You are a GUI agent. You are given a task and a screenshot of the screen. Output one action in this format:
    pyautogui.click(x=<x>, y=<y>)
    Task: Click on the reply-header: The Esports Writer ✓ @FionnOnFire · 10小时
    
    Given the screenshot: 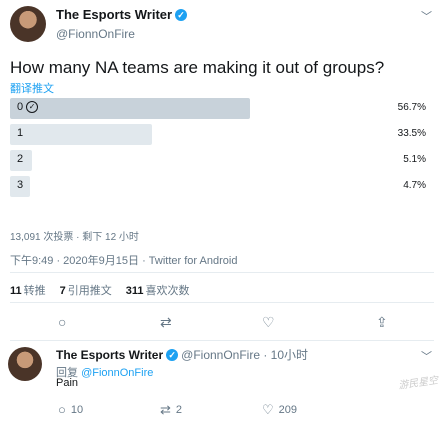 What is the action you would take?
    pyautogui.click(x=182, y=354)
    